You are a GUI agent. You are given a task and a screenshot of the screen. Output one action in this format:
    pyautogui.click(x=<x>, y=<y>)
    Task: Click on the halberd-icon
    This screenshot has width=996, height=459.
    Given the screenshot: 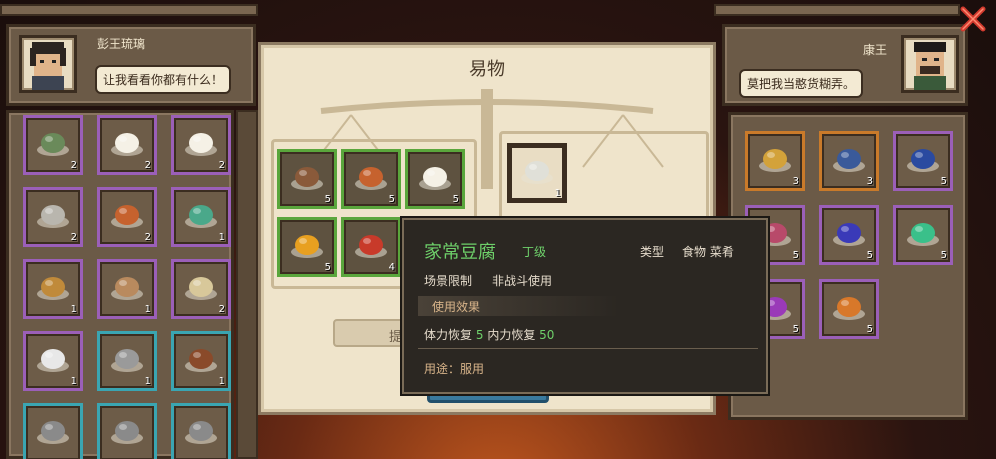 What is the action you would take?
    pyautogui.click(x=127, y=361)
    